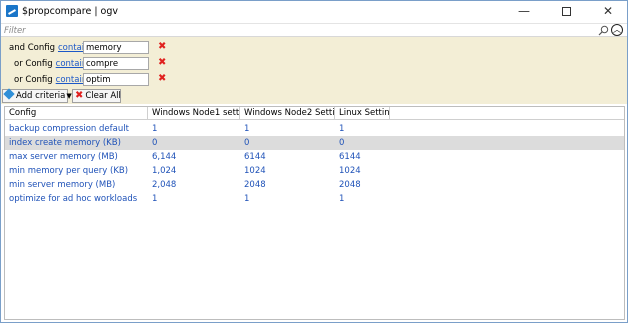  What do you see at coordinates (342, 143) in the screenshot?
I see `cell-linux: 0` at bounding box center [342, 143].